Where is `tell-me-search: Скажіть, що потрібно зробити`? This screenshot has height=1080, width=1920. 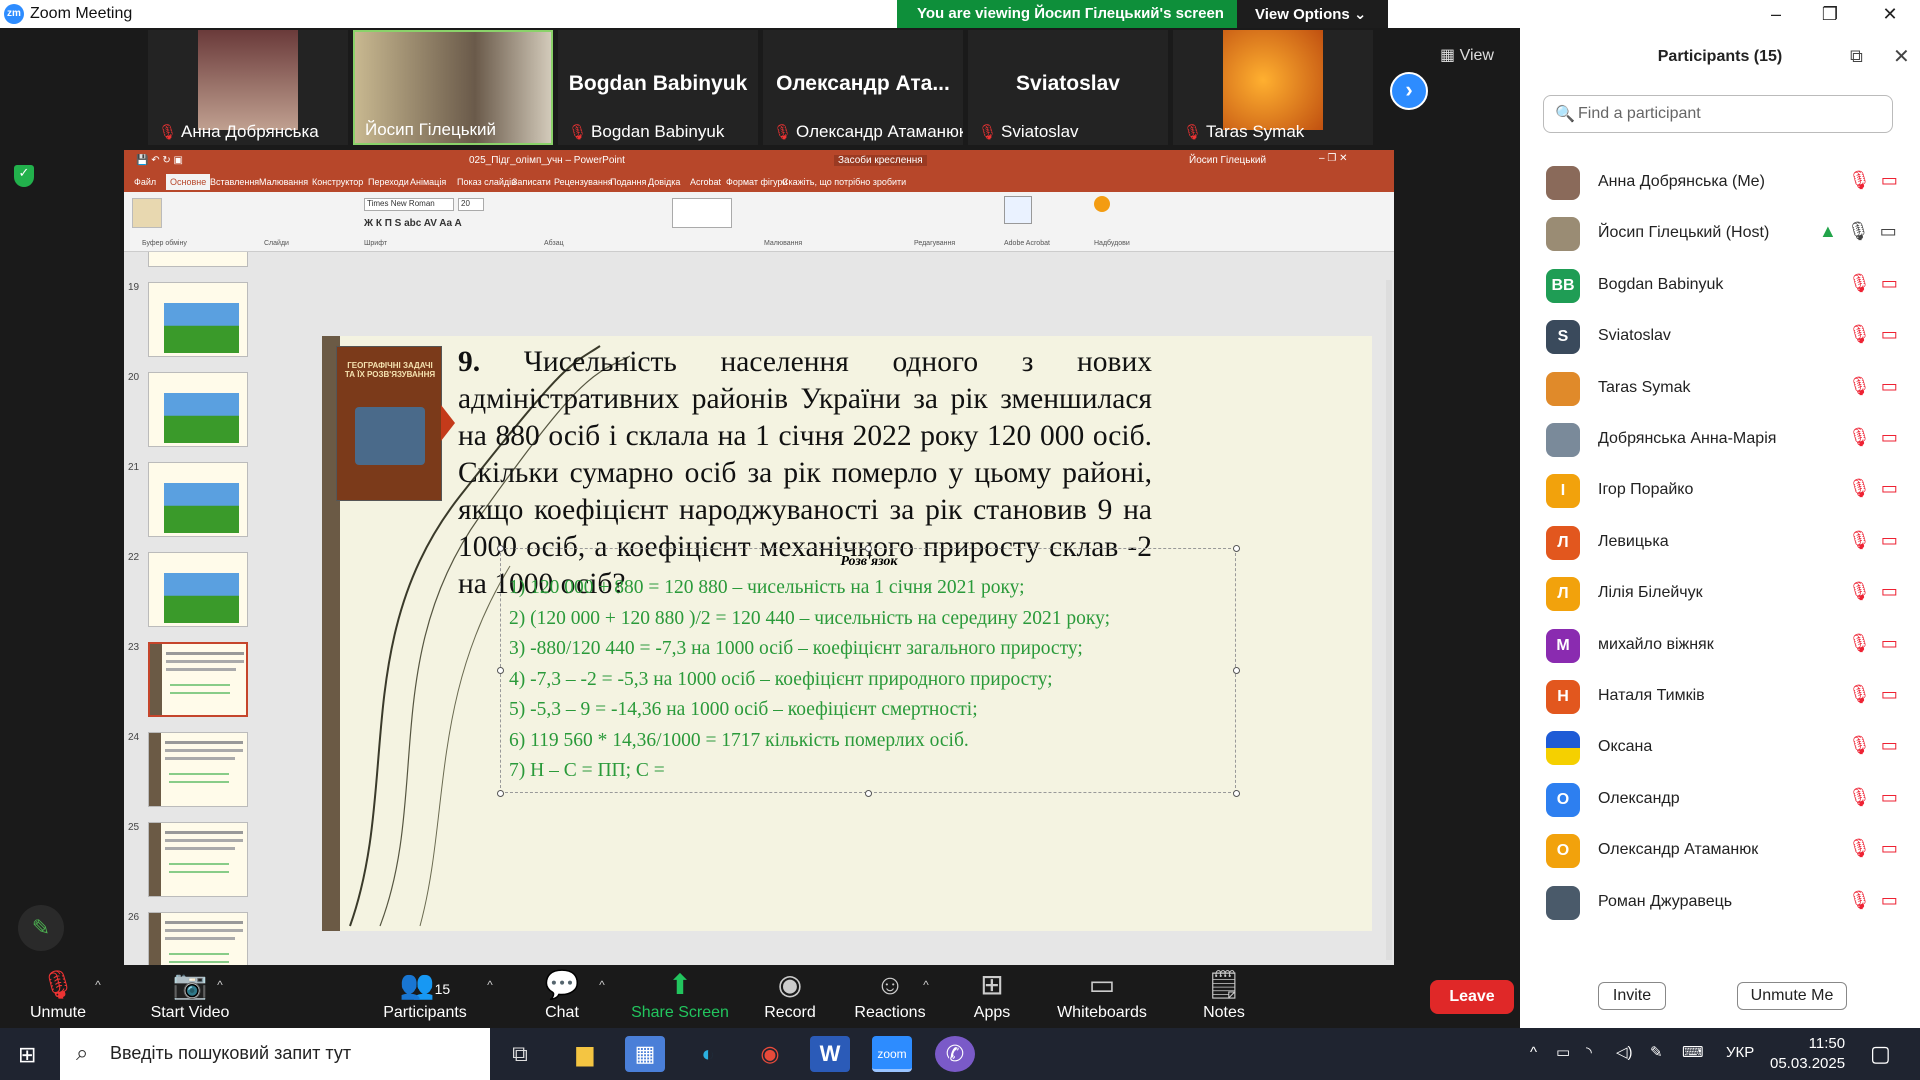 tell-me-search: Скажіть, що потрібно зробити is located at coordinates (844, 182).